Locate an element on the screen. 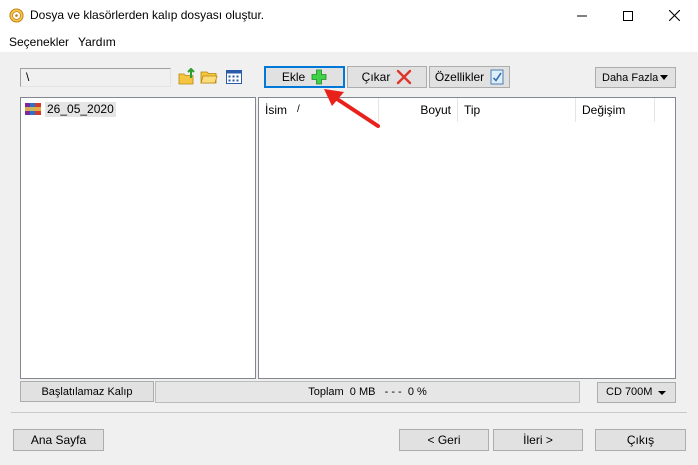 This screenshot has height=465, width=698. media-size-select: CD 700M is located at coordinates (636, 392).